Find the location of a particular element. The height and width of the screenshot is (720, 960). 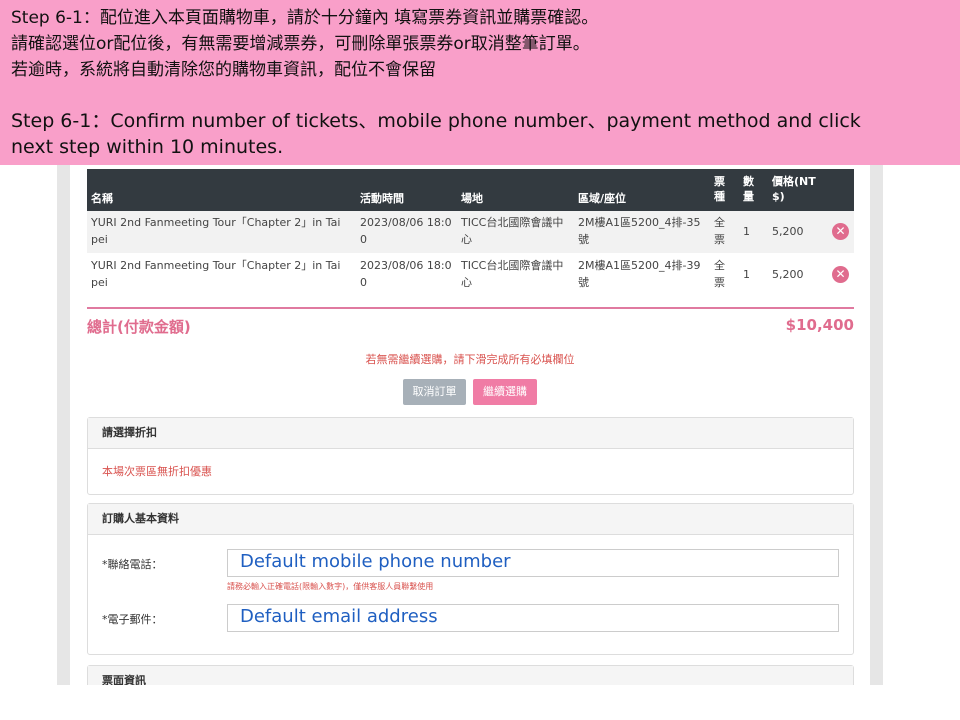

header-area: 區域/座位 is located at coordinates (602, 198).